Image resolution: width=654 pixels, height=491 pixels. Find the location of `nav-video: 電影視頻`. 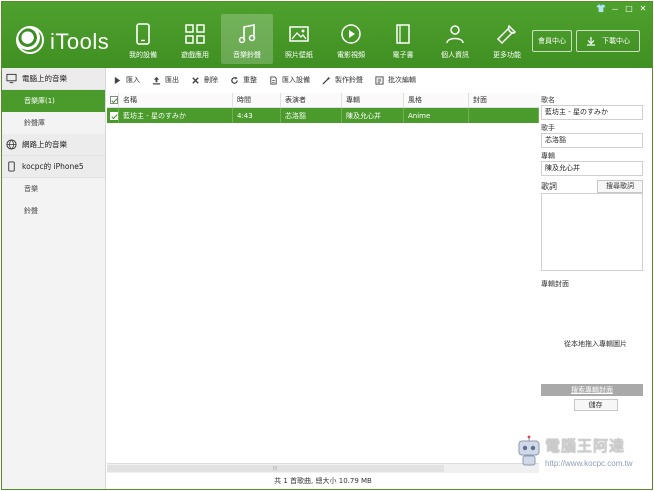

nav-video: 電影視頻 is located at coordinates (351, 39).